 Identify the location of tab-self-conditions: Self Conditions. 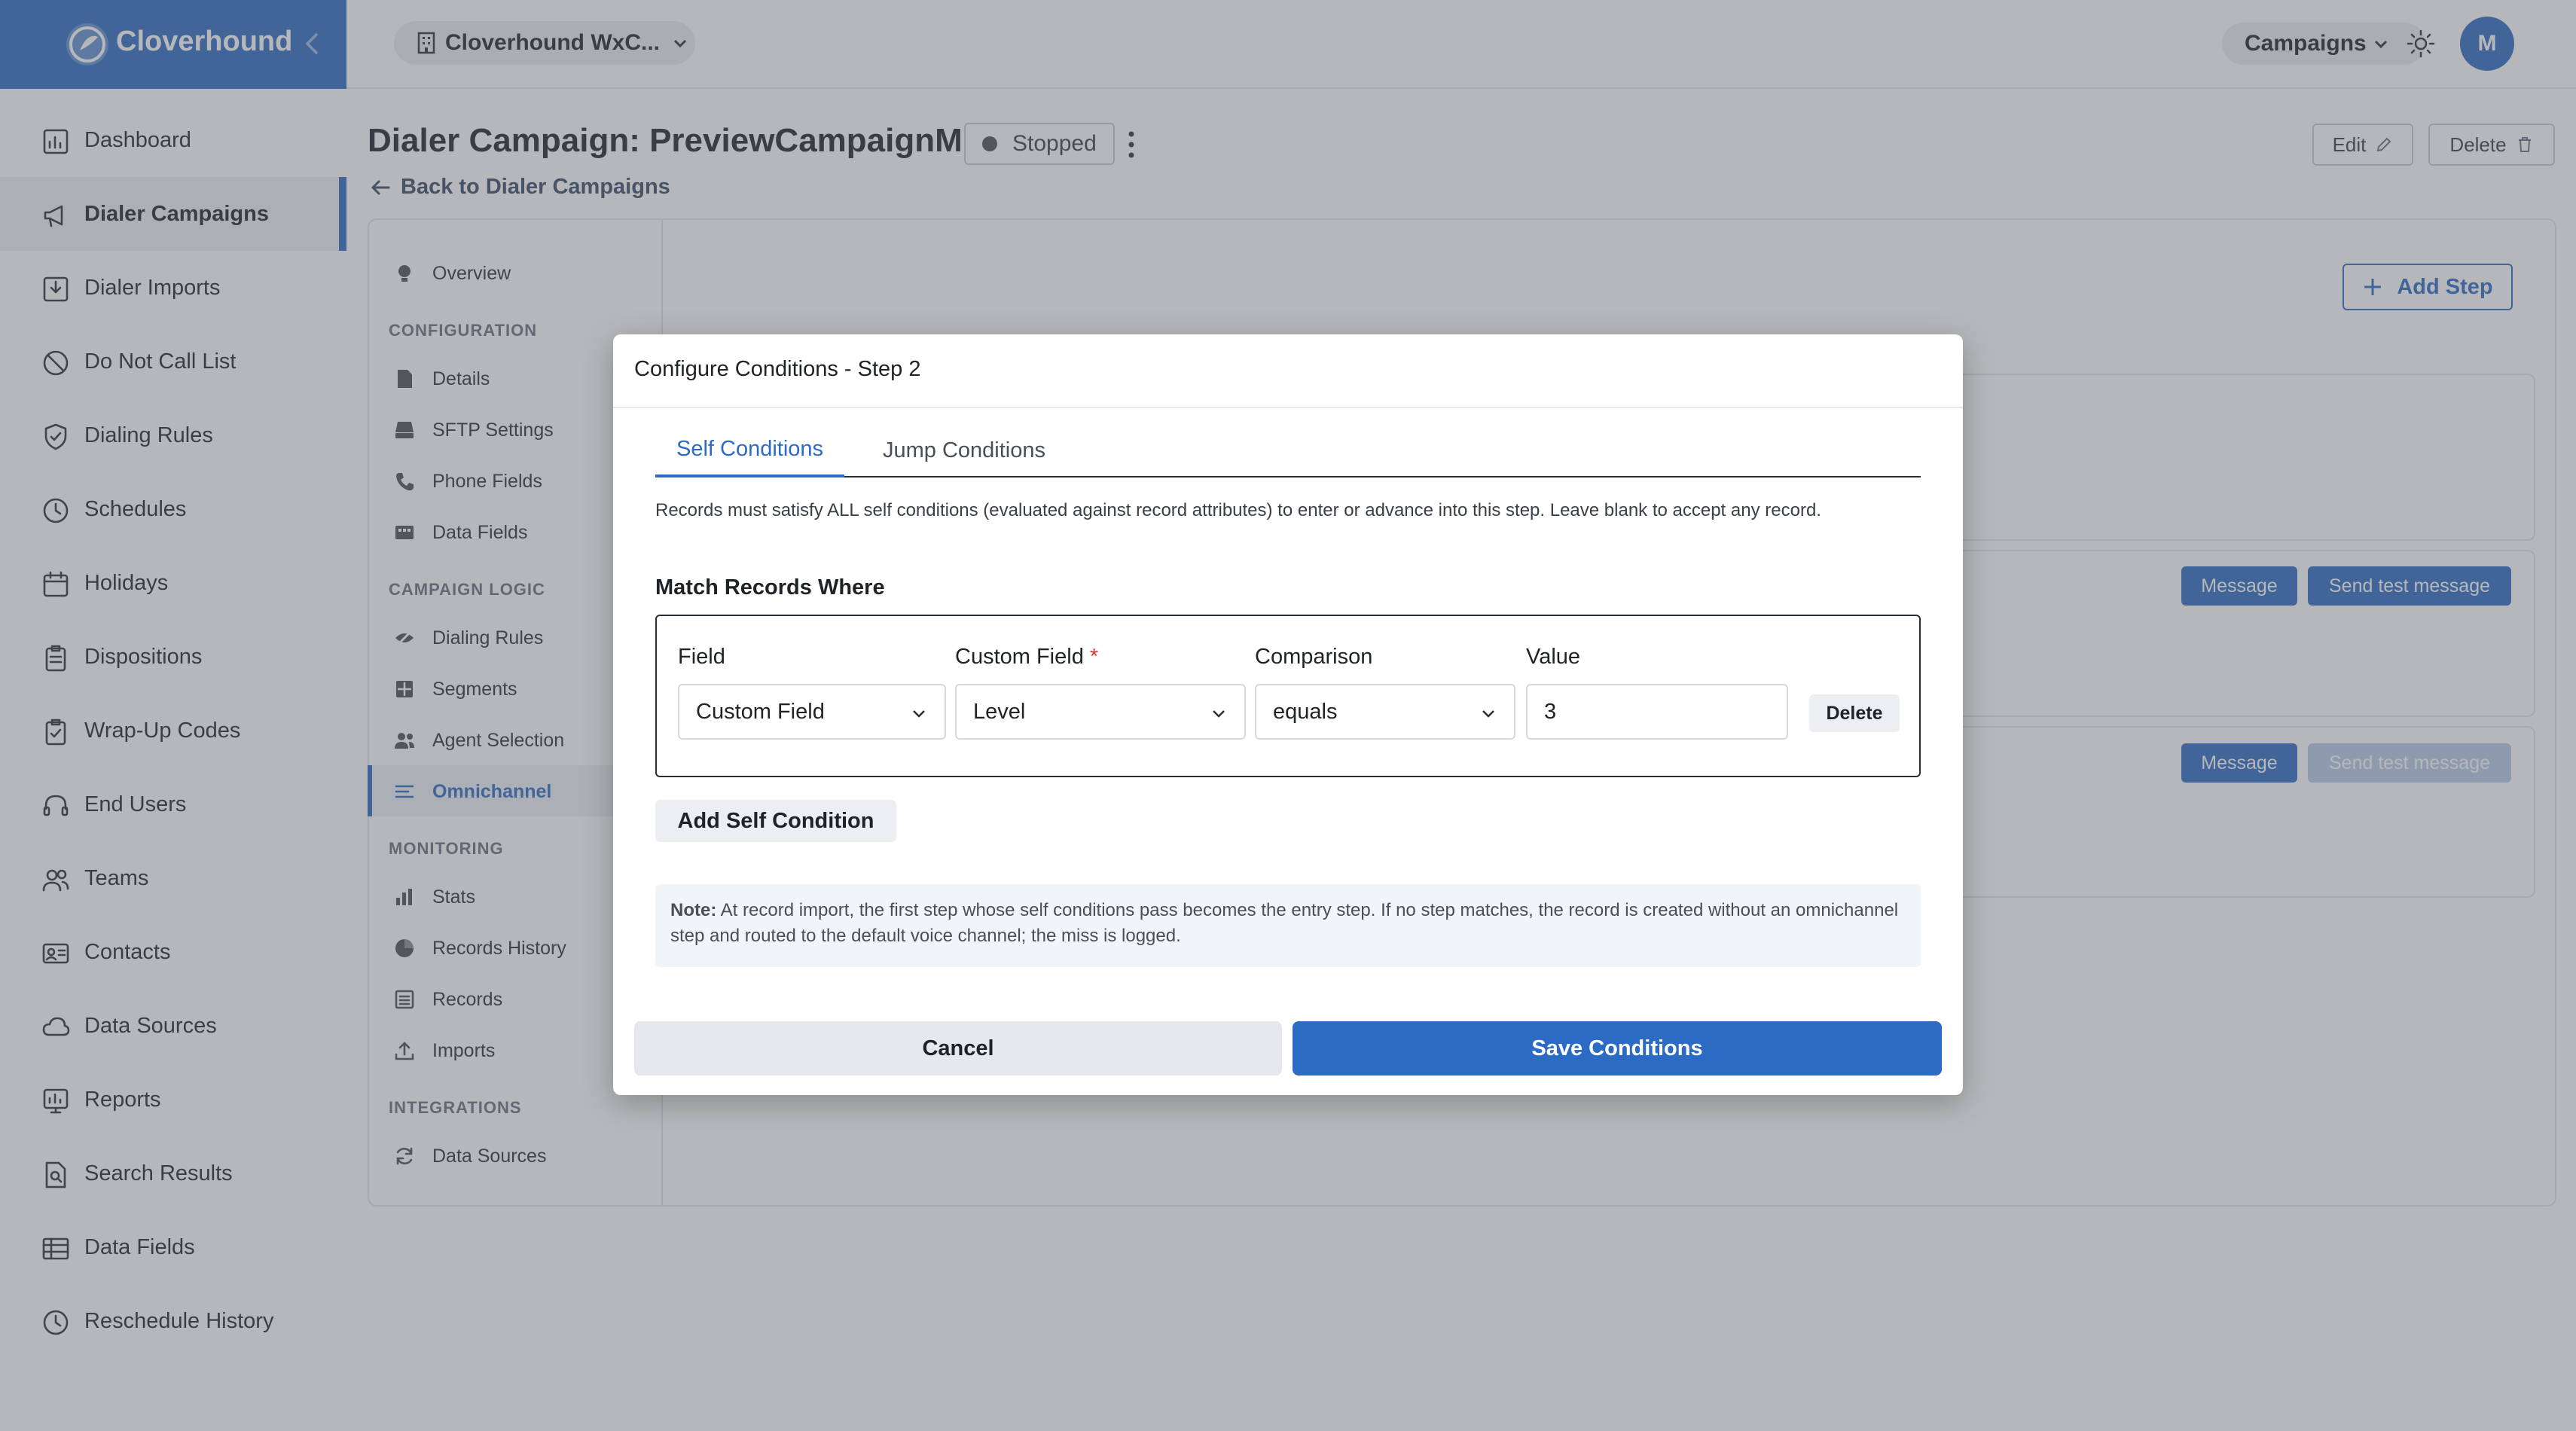
(750, 450).